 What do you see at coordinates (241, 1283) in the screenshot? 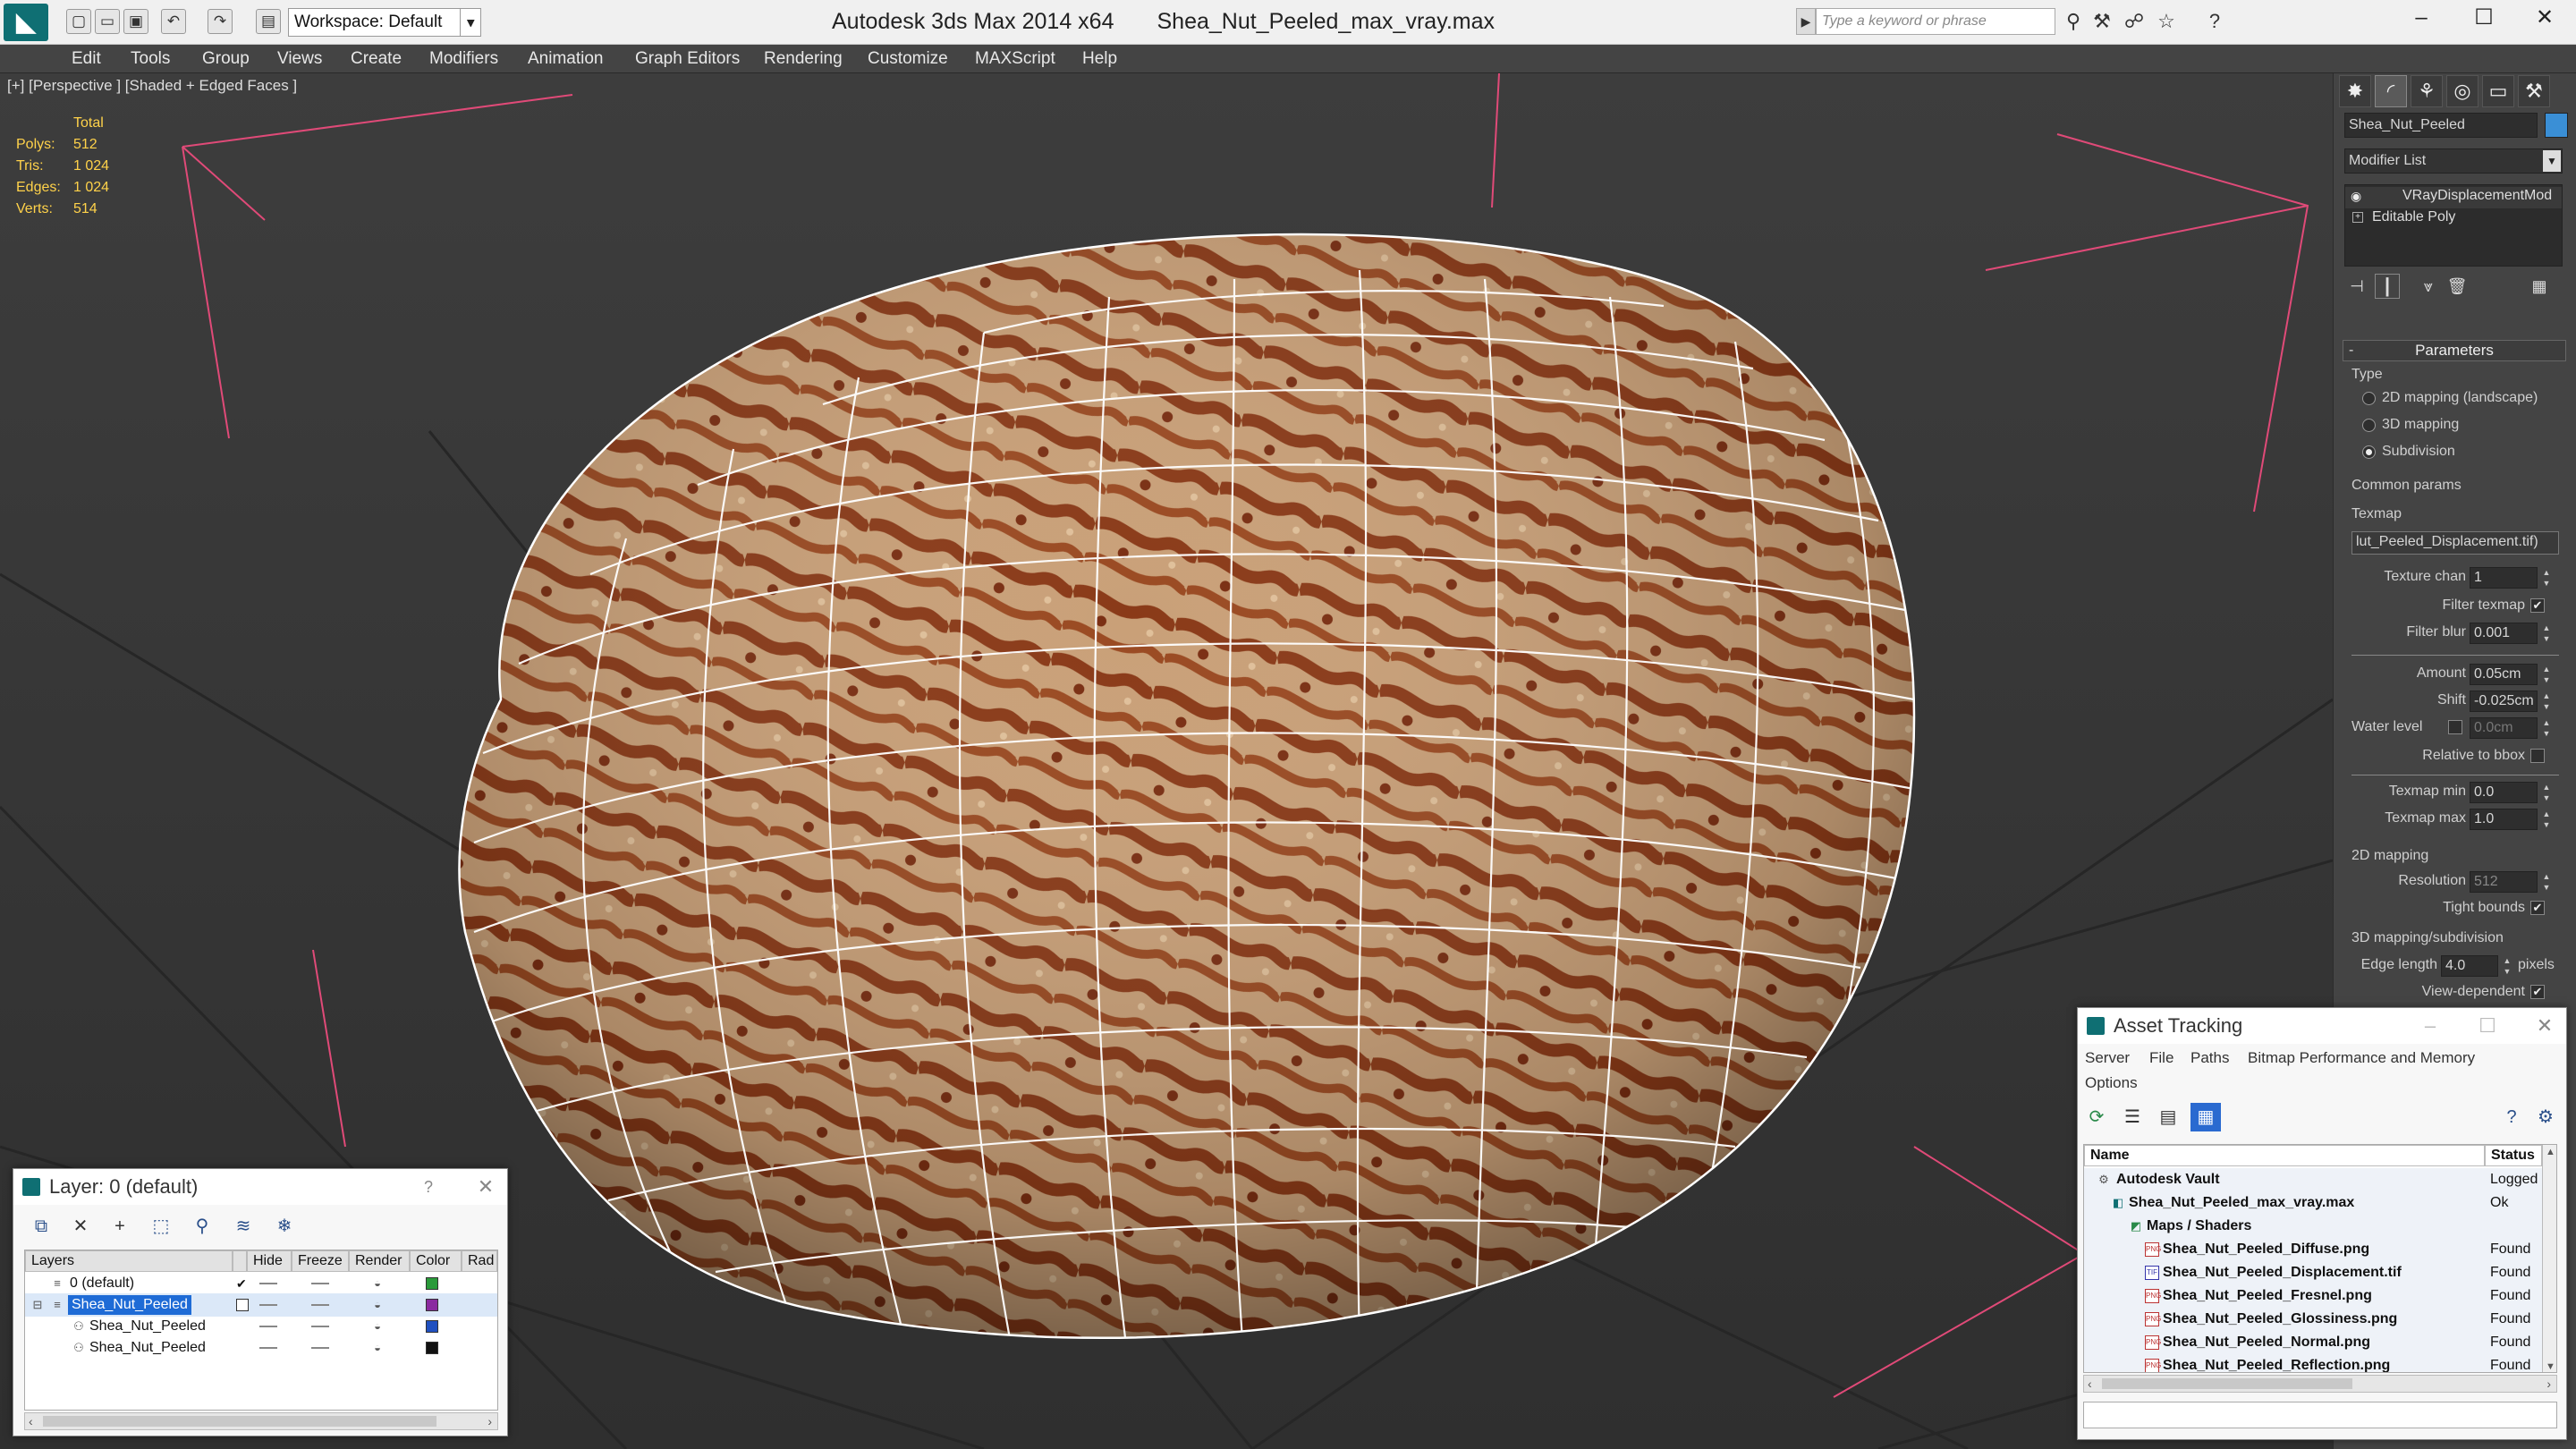
I see `current-layer-checkmark: ✔` at bounding box center [241, 1283].